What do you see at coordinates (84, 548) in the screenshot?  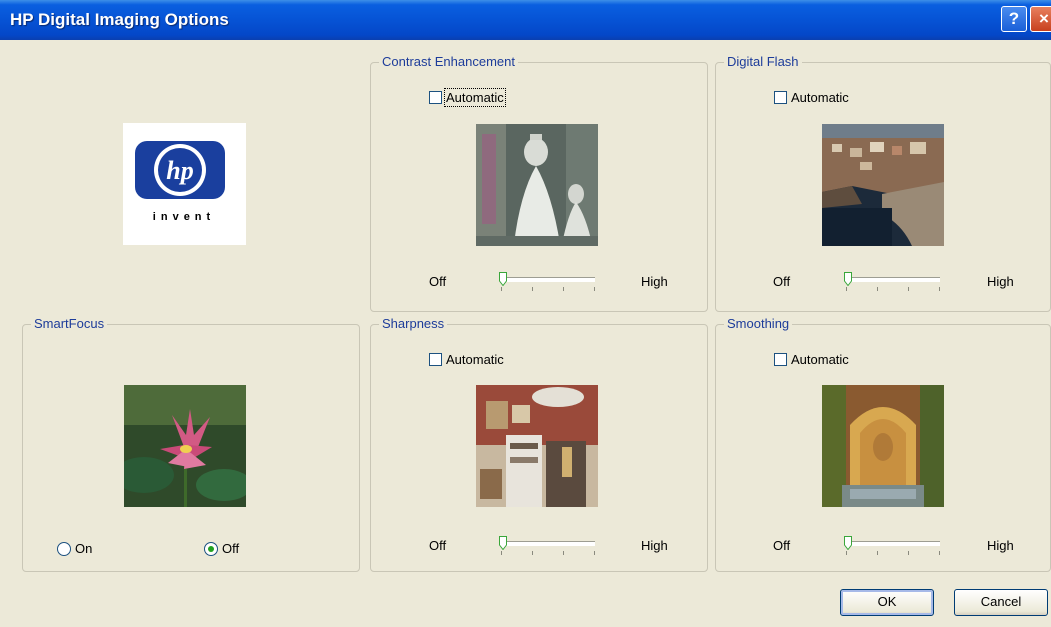 I see `smartfocus-on-label: On` at bounding box center [84, 548].